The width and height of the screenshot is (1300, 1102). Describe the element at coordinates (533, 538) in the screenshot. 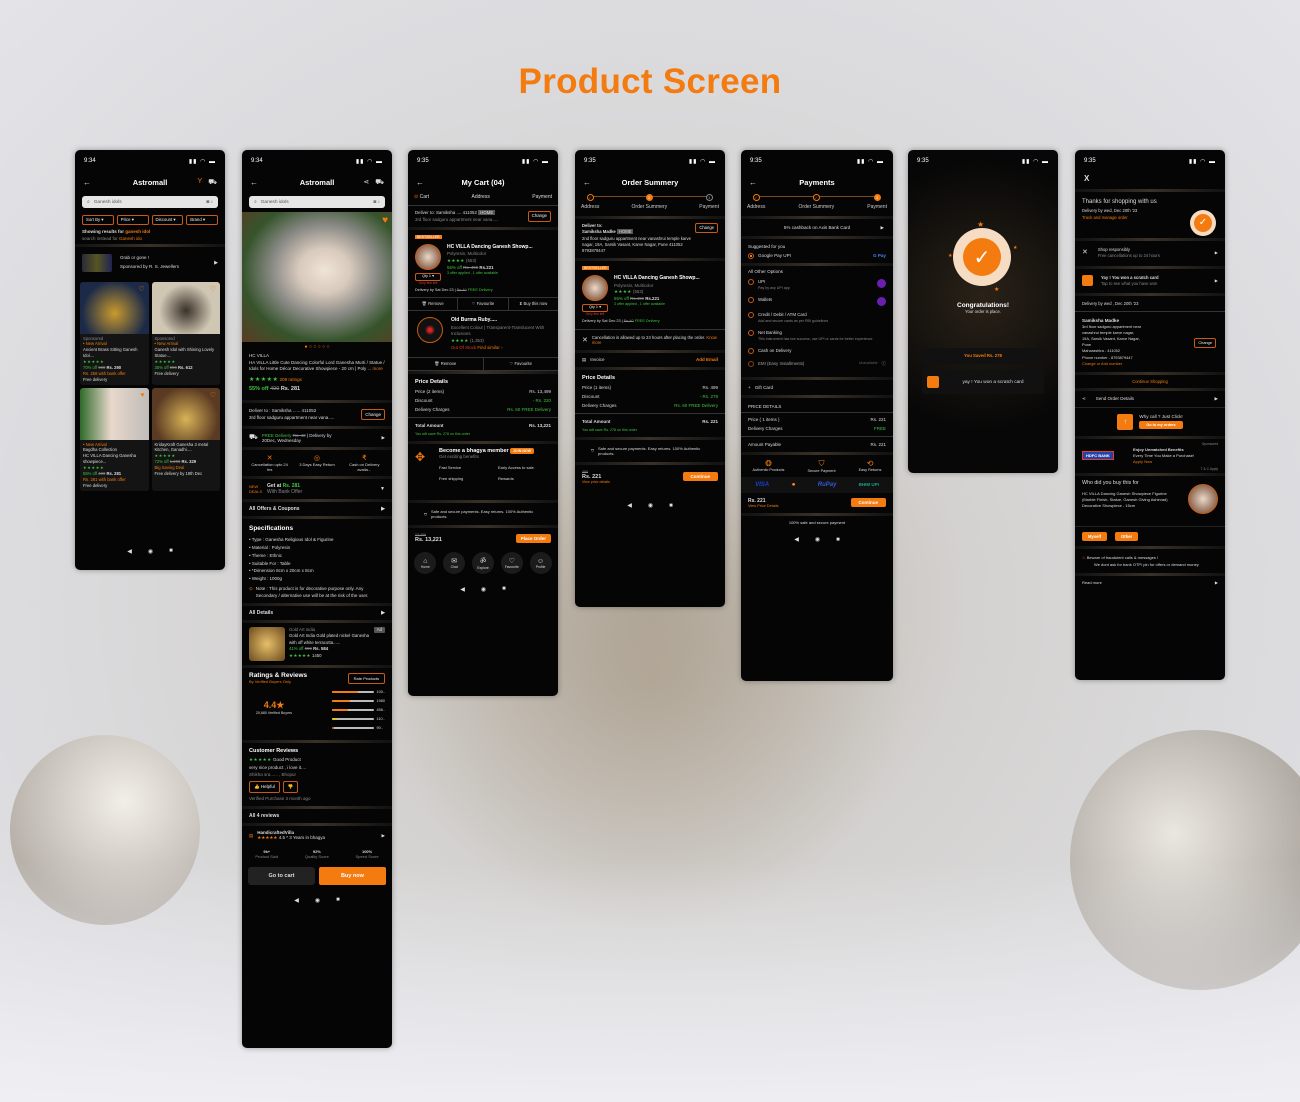

I see `place-order-button: Place Order` at that location.